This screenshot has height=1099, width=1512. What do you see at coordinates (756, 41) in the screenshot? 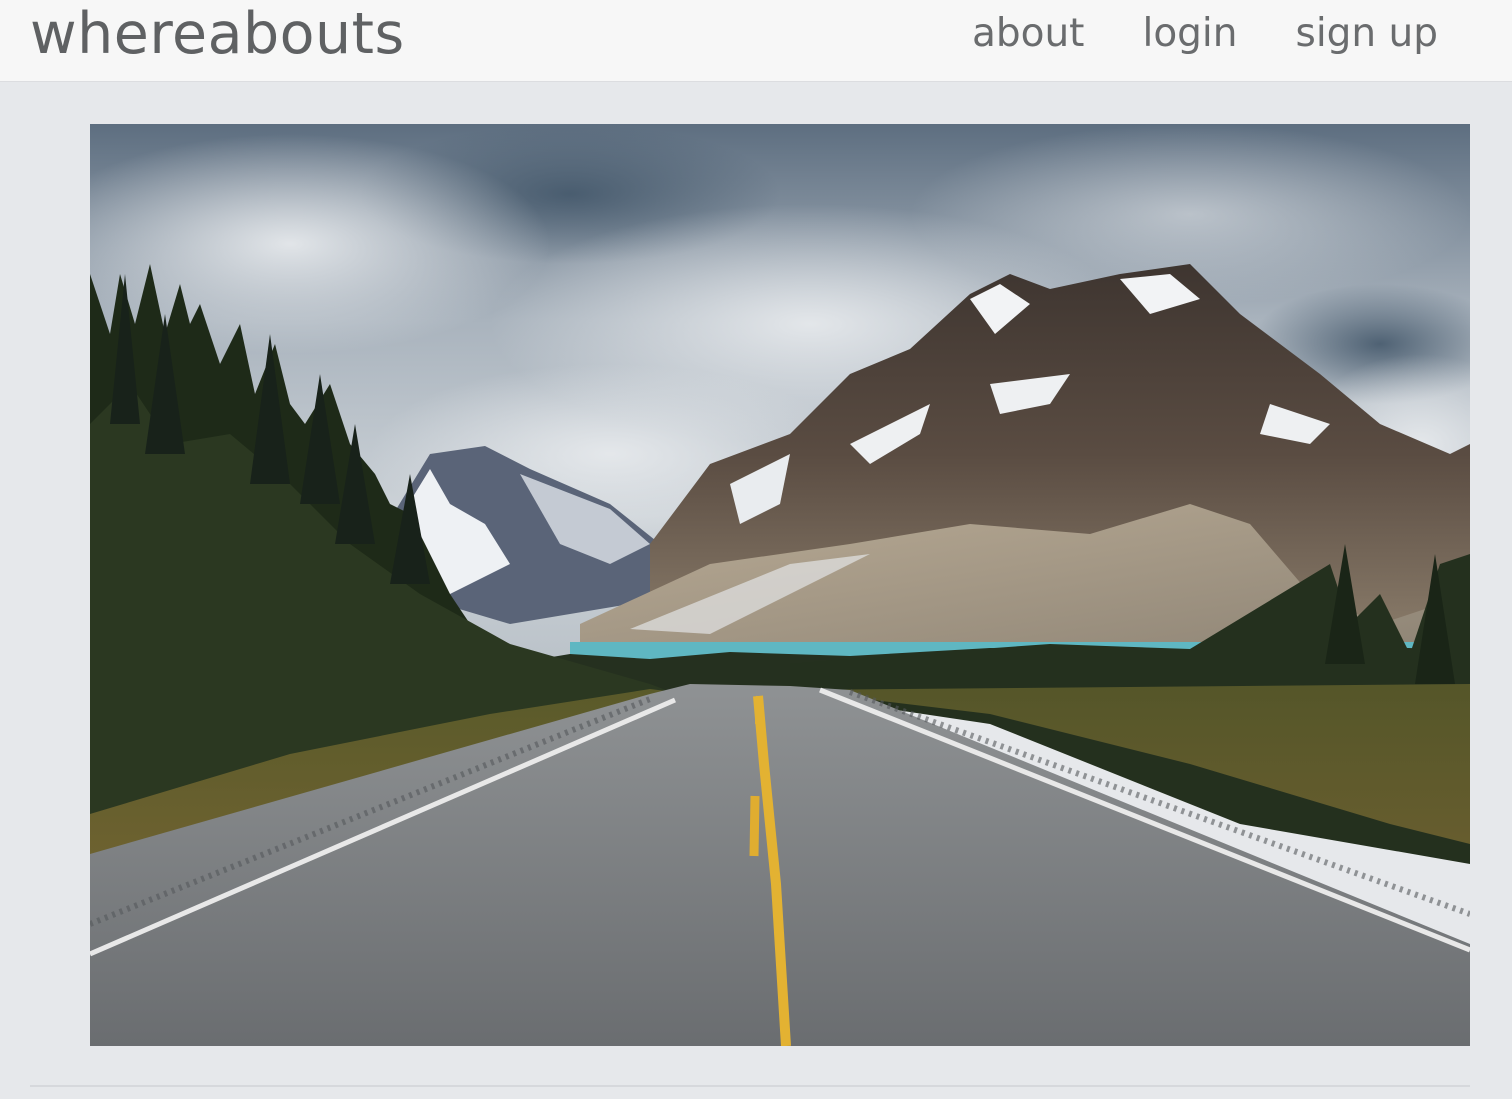
I see `top-navbar: whereabouts about login sign up` at bounding box center [756, 41].